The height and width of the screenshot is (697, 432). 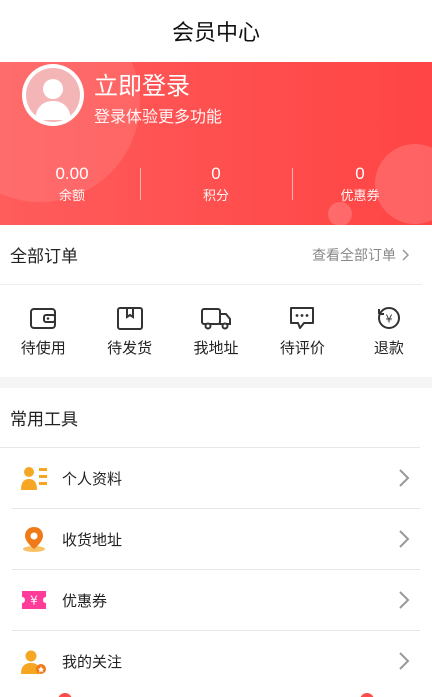 I want to click on default-avatar-icon, so click(x=53, y=95).